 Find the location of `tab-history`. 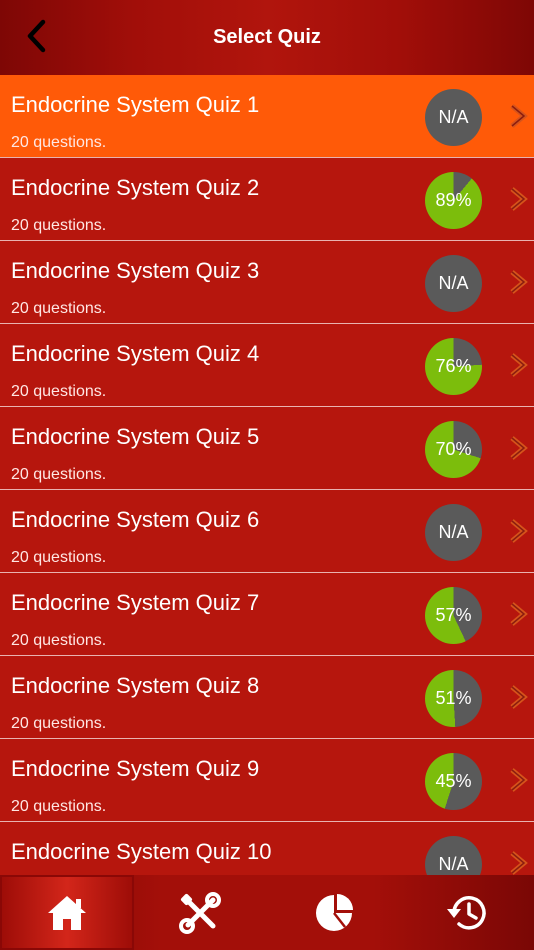

tab-history is located at coordinates (467, 912).